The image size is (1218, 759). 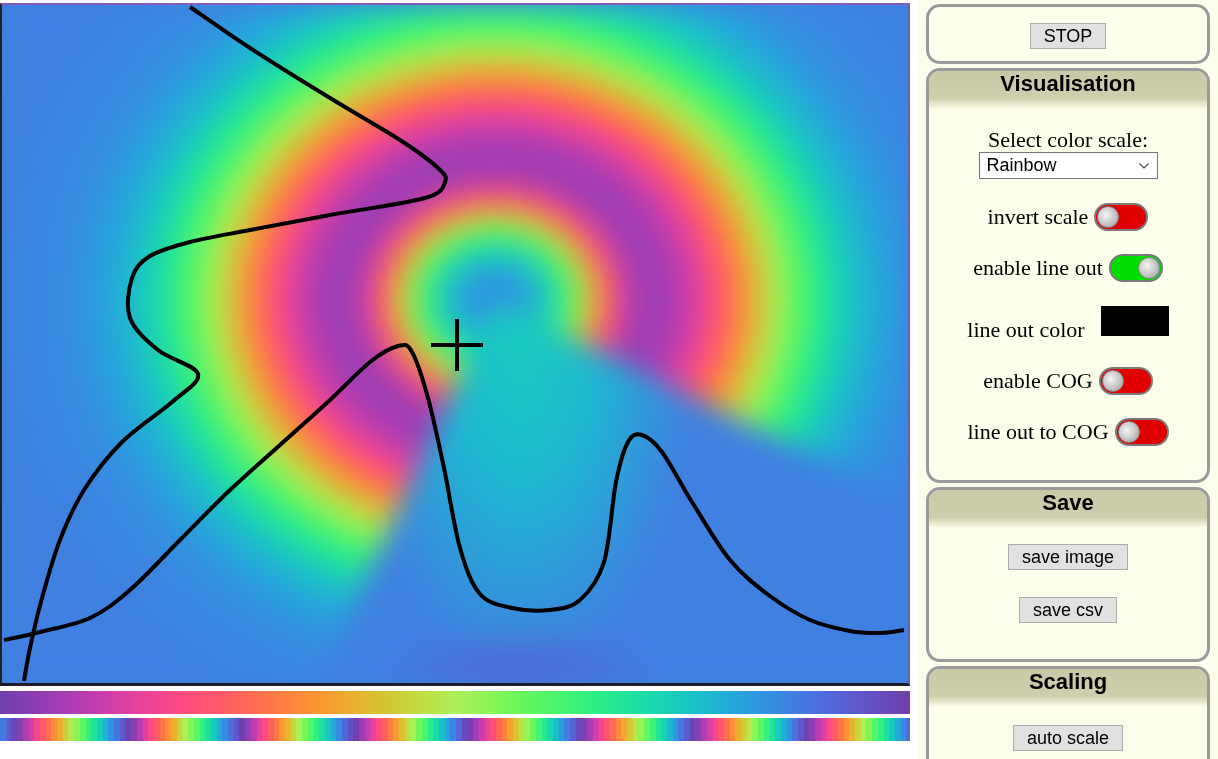 I want to click on save-button: save csv, so click(x=1068, y=610).